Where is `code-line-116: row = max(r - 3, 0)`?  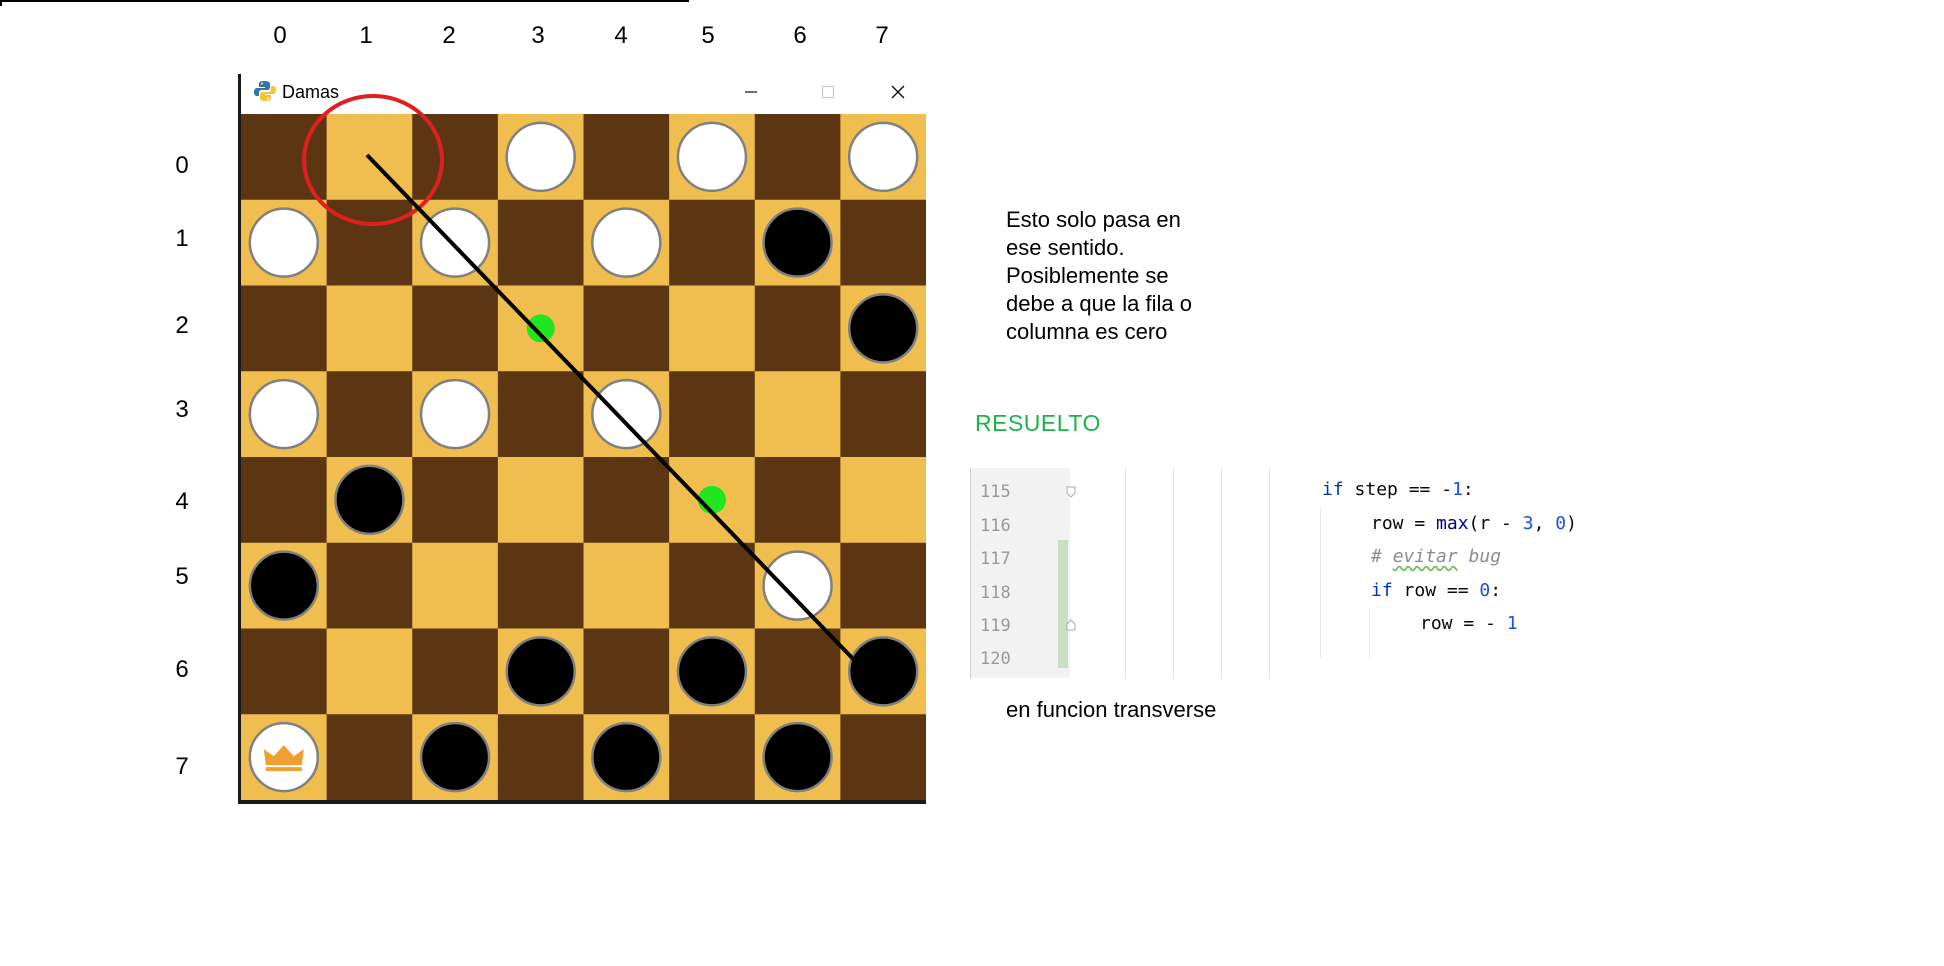 code-line-116: row = max(r - 3, 0) is located at coordinates (1474, 523).